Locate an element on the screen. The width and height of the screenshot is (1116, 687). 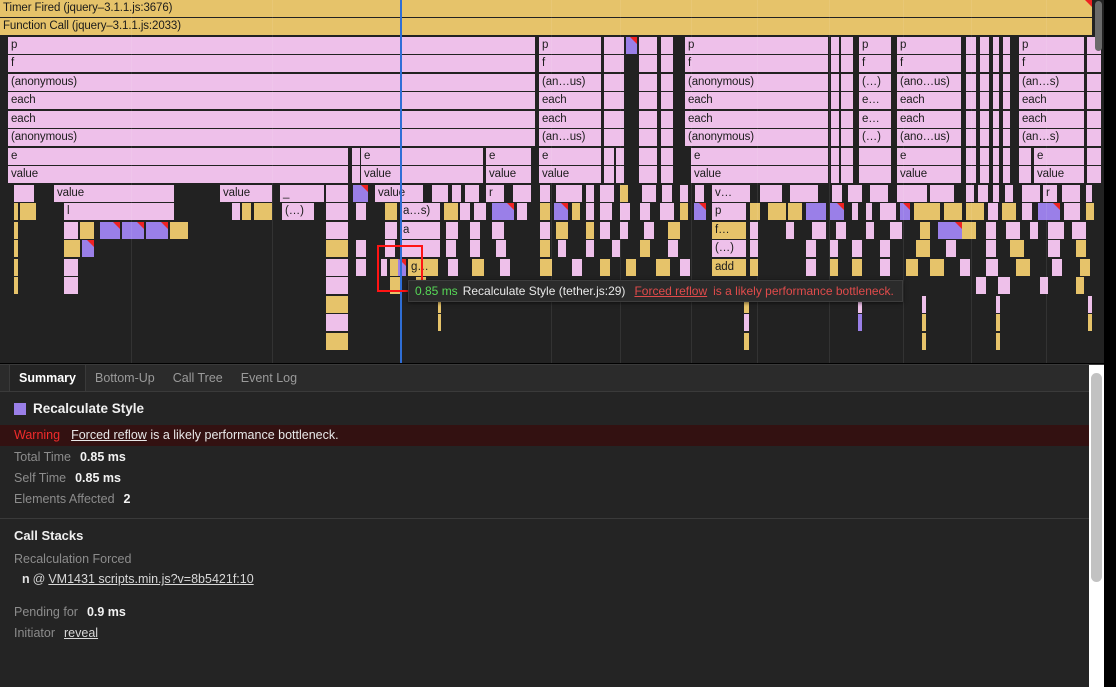
flame-bar-f: f is located at coordinates (875, 63).